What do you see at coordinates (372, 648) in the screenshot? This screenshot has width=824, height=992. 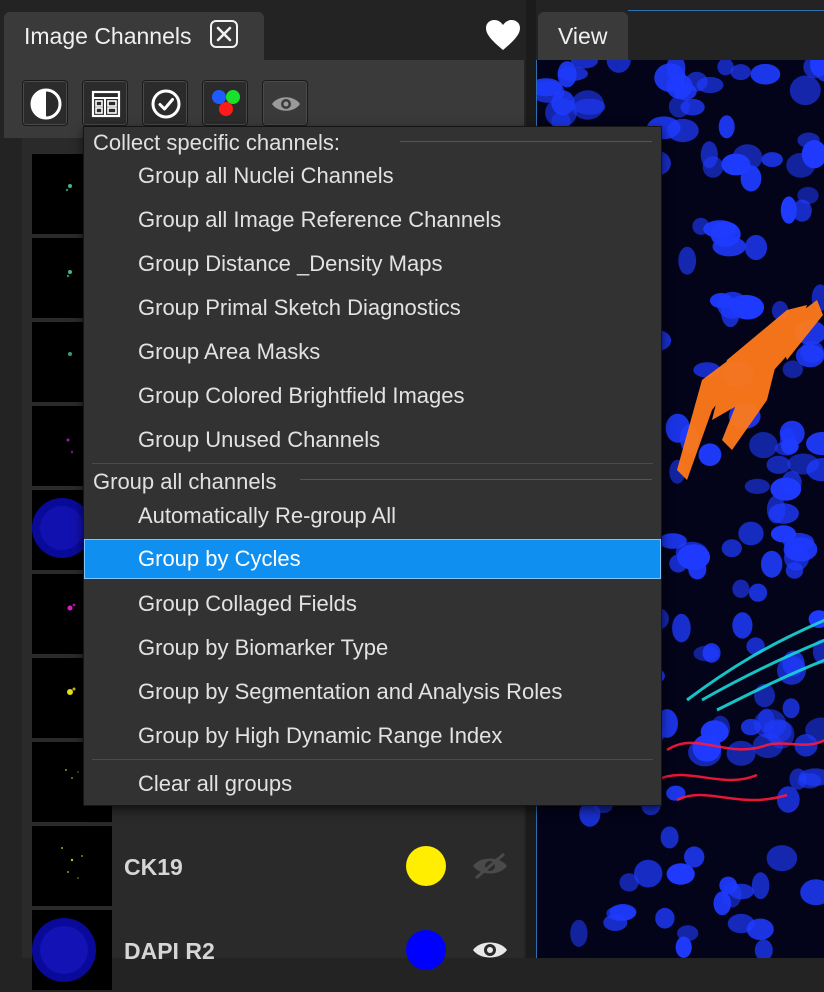 I see `menu-item-biomarker-type: Group by Biomarker Type` at bounding box center [372, 648].